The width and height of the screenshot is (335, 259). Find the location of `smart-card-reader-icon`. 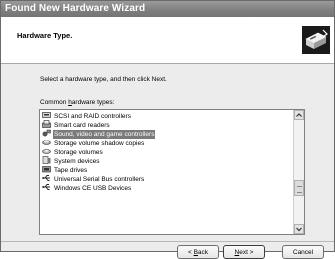

smart-card-reader-icon is located at coordinates (46, 124).